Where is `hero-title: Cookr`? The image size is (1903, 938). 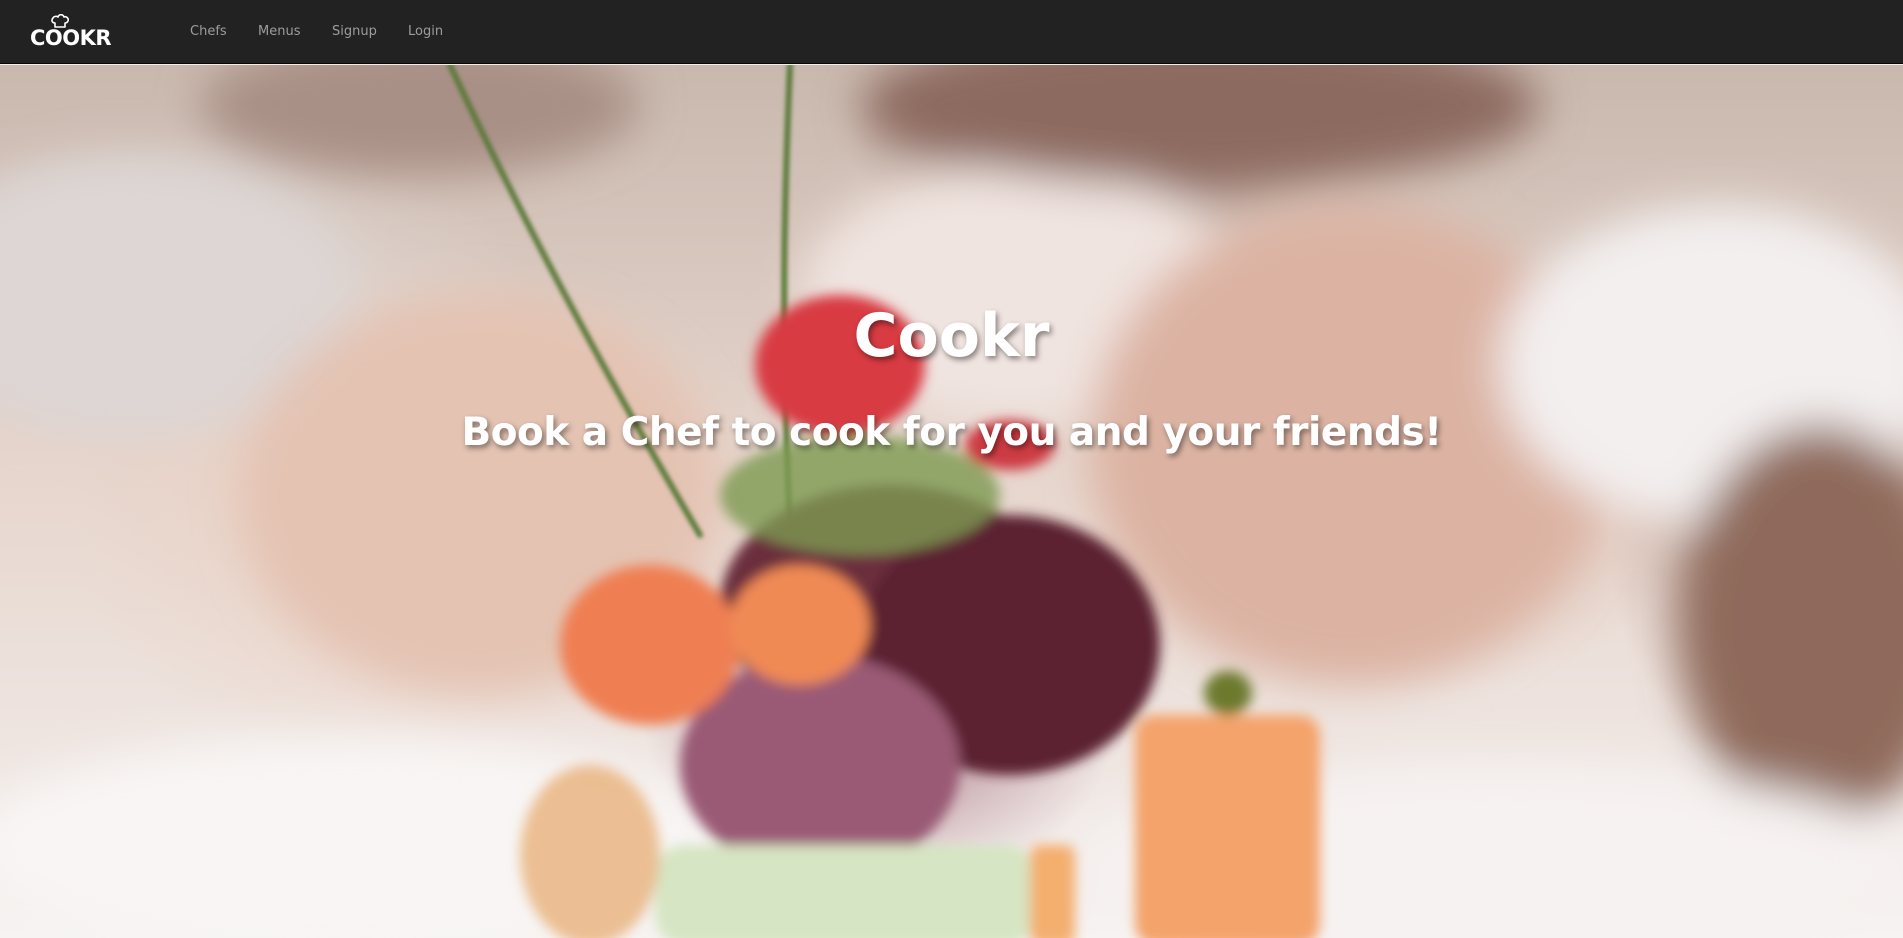 hero-title: Cookr is located at coordinates (951, 336).